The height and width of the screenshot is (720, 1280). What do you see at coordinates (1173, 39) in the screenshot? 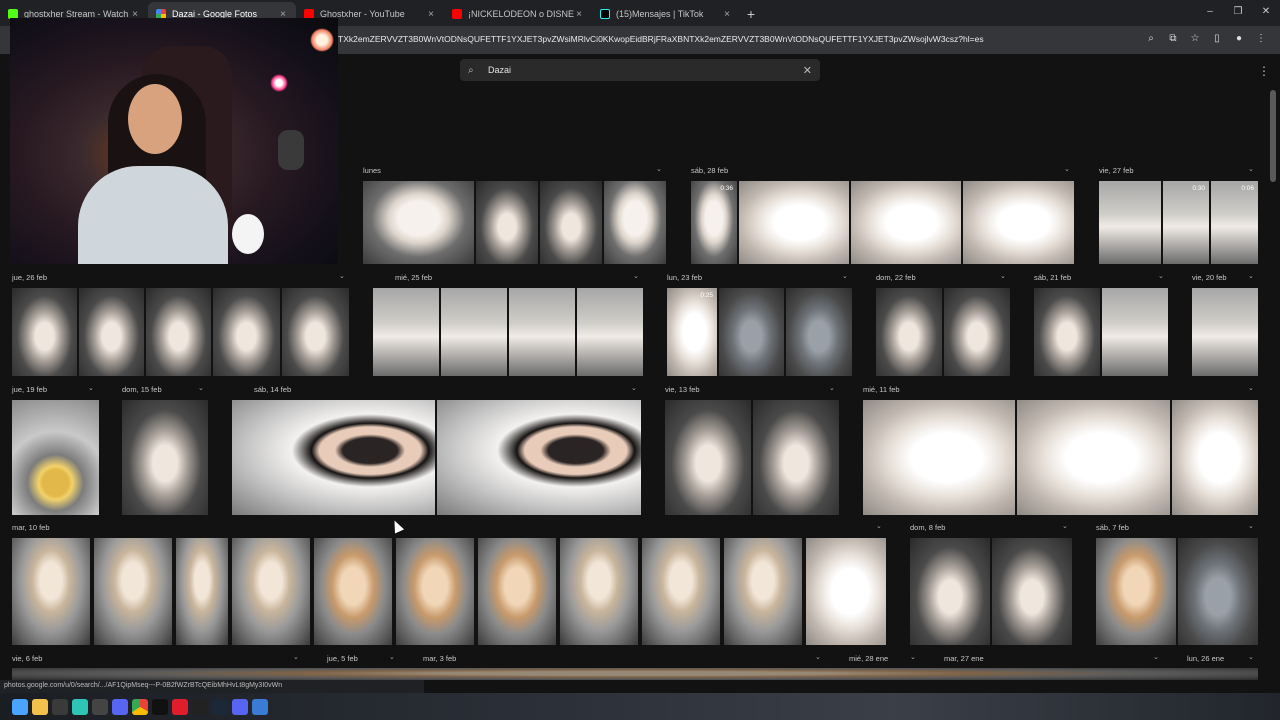
I see `open-in-app-icon: ⧉` at bounding box center [1173, 39].